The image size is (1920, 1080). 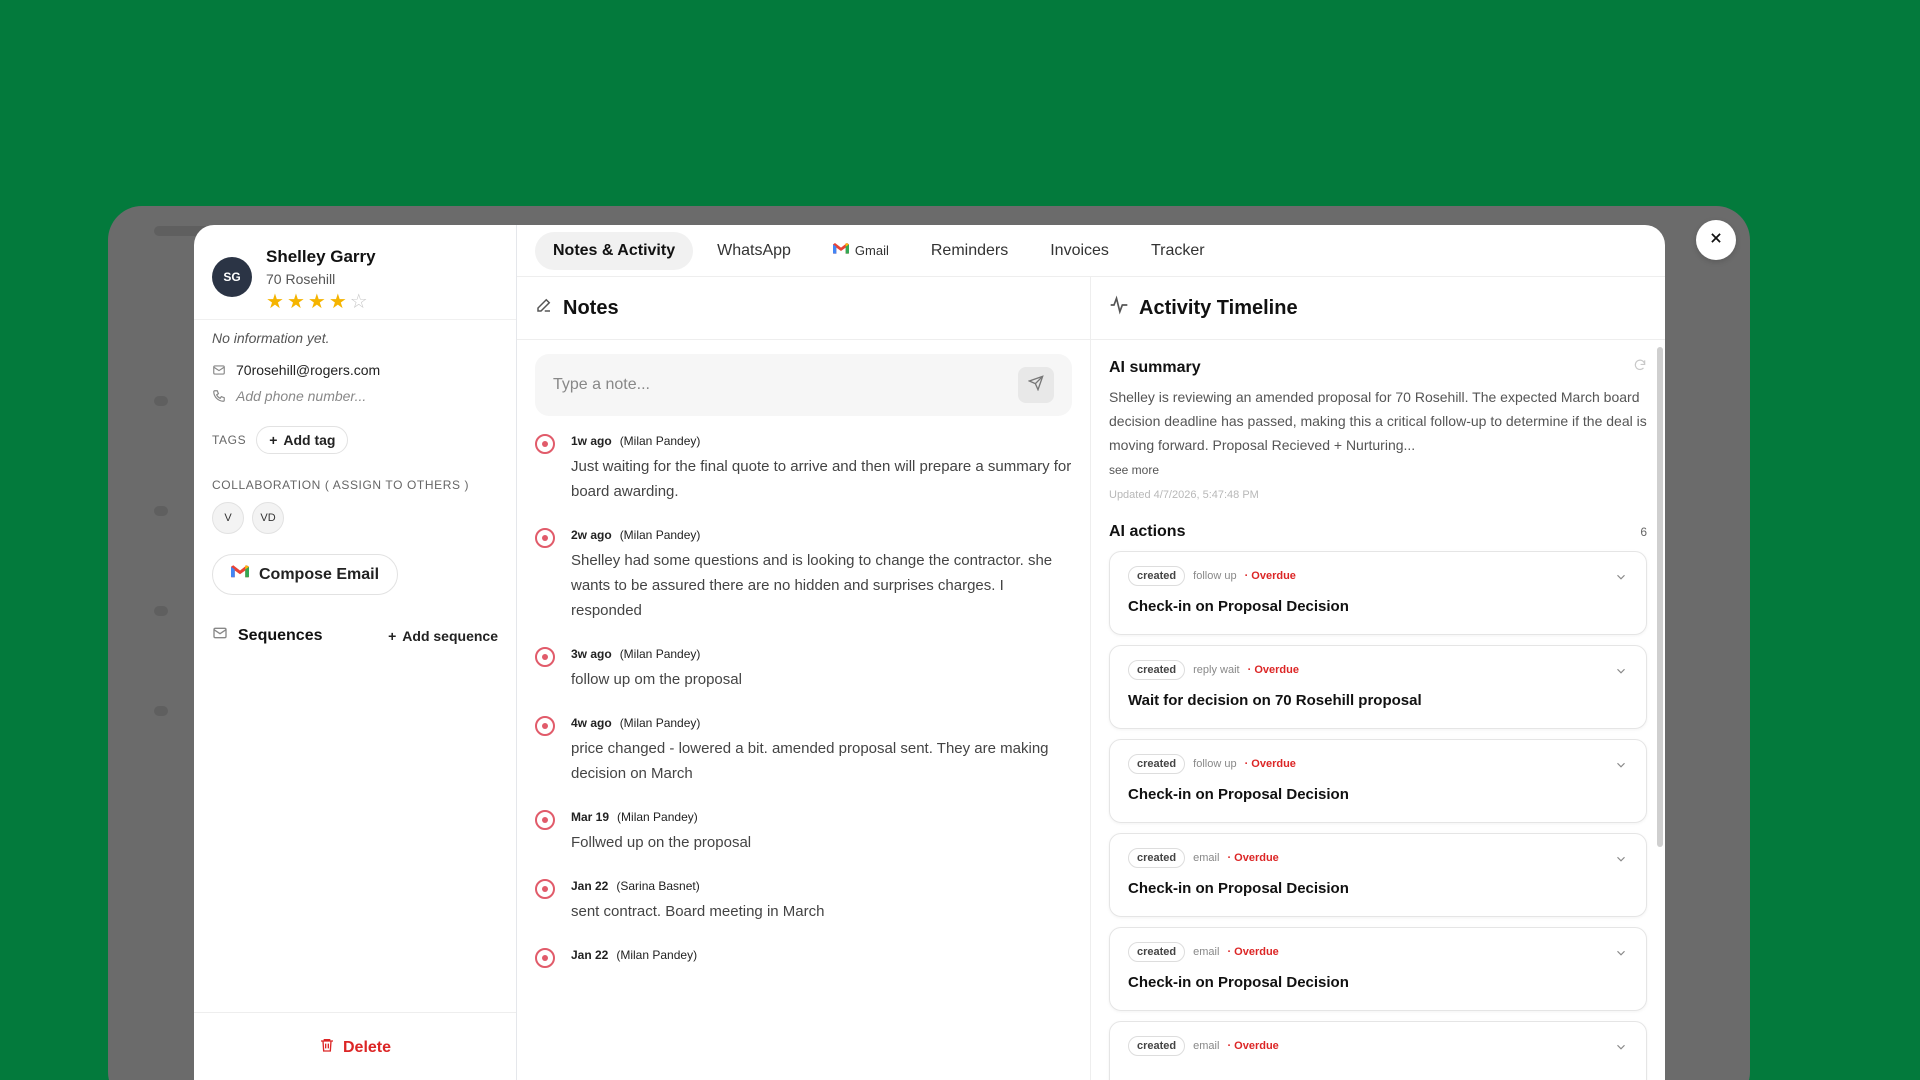 I want to click on notes-header: Notes, so click(x=803, y=308).